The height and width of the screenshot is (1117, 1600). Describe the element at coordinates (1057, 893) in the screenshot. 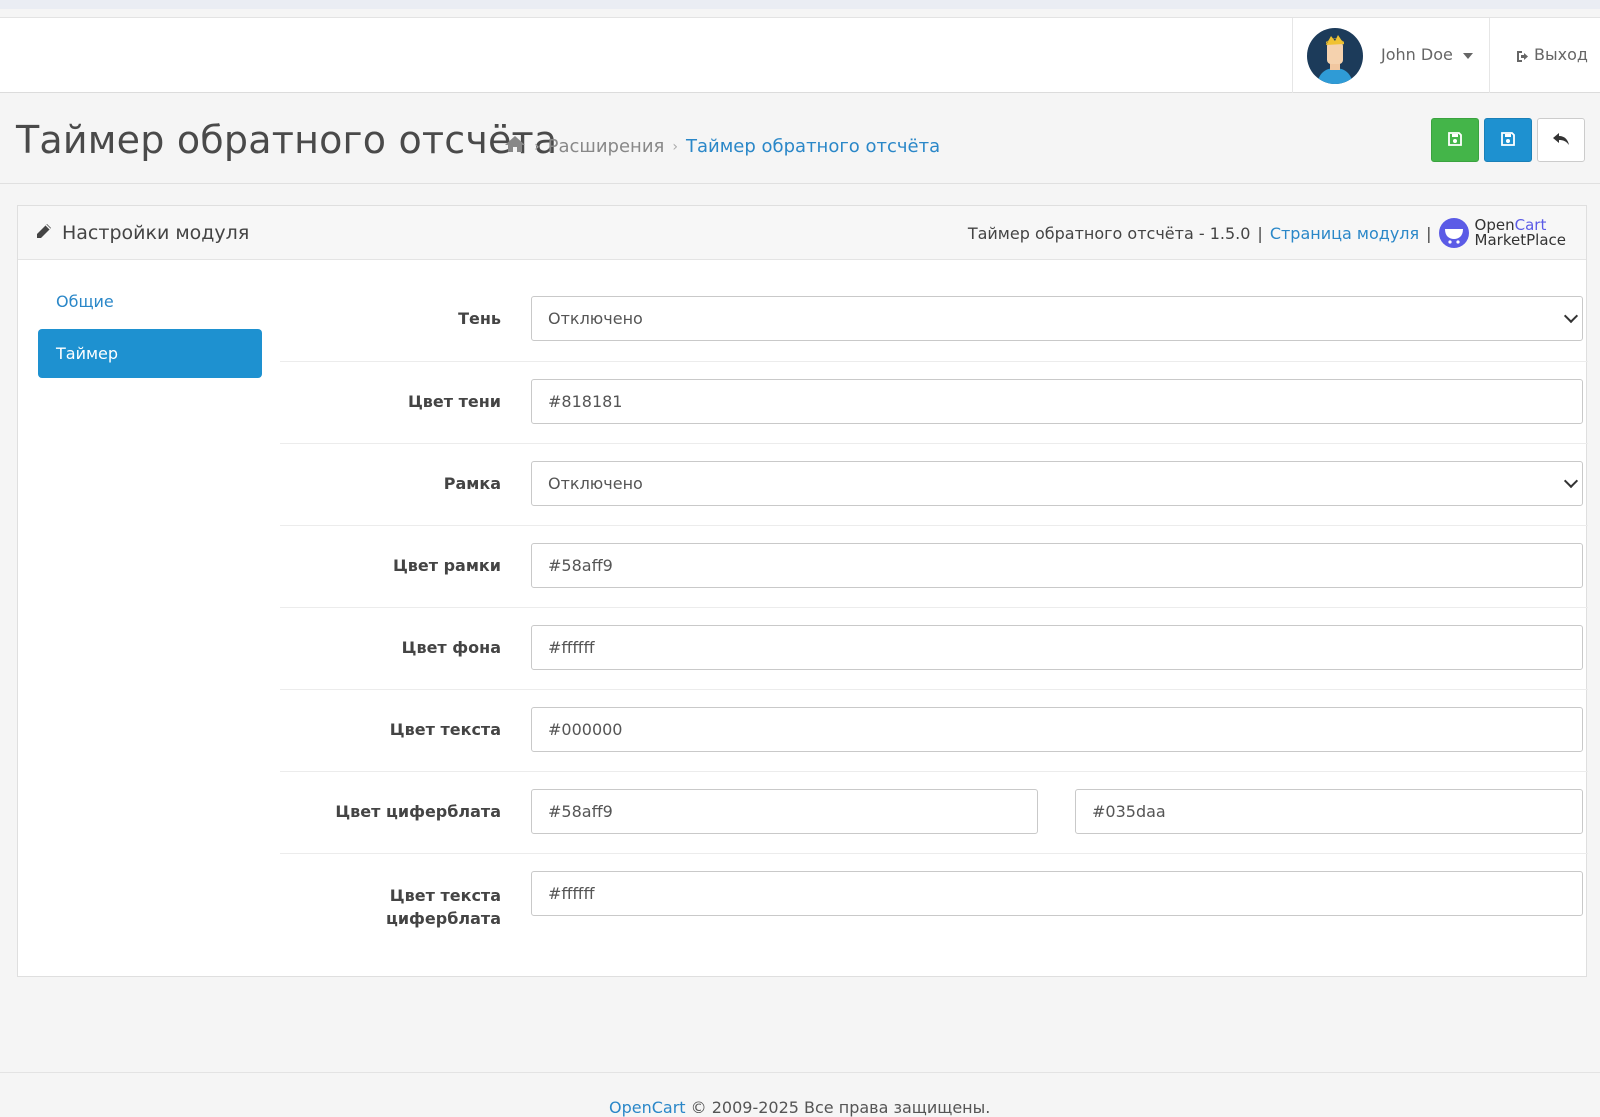

I see `dial-text-color-input: #ffffff` at that location.